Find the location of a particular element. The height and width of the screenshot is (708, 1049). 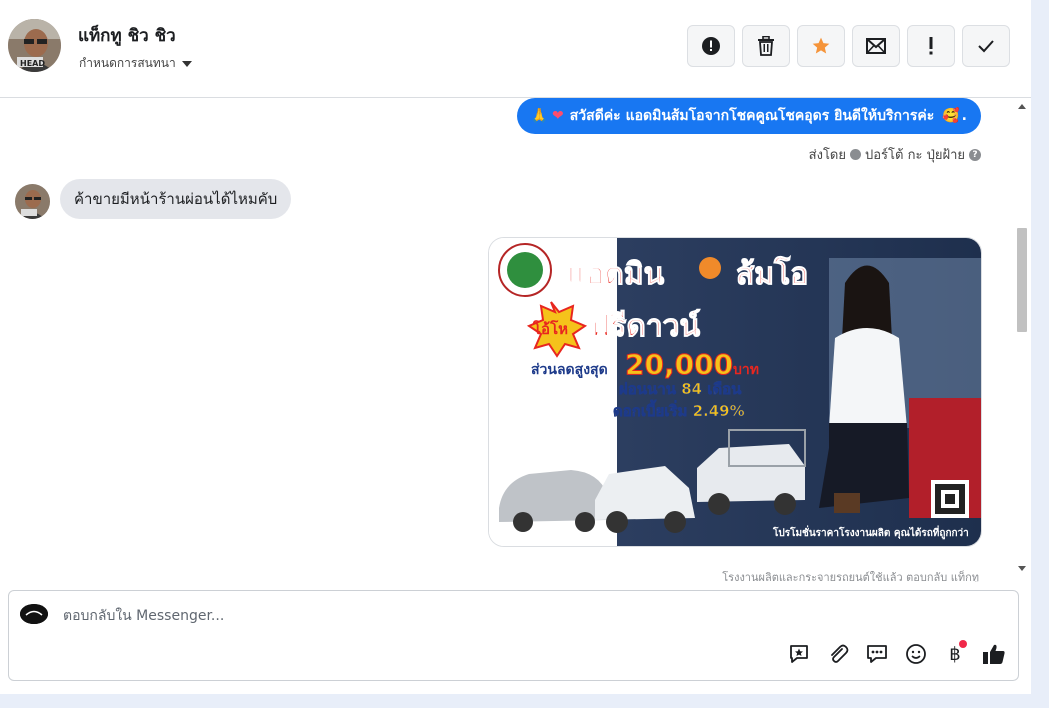

exclamation-icon is located at coordinates (931, 46).